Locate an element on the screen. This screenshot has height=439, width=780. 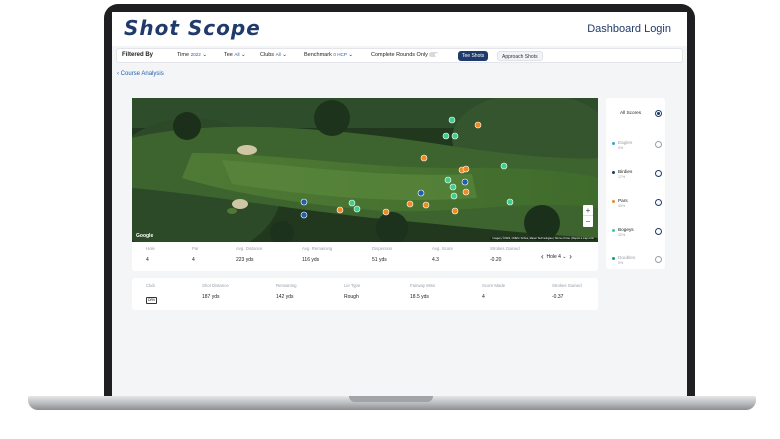
zoom-out-button: − is located at coordinates (588, 221).